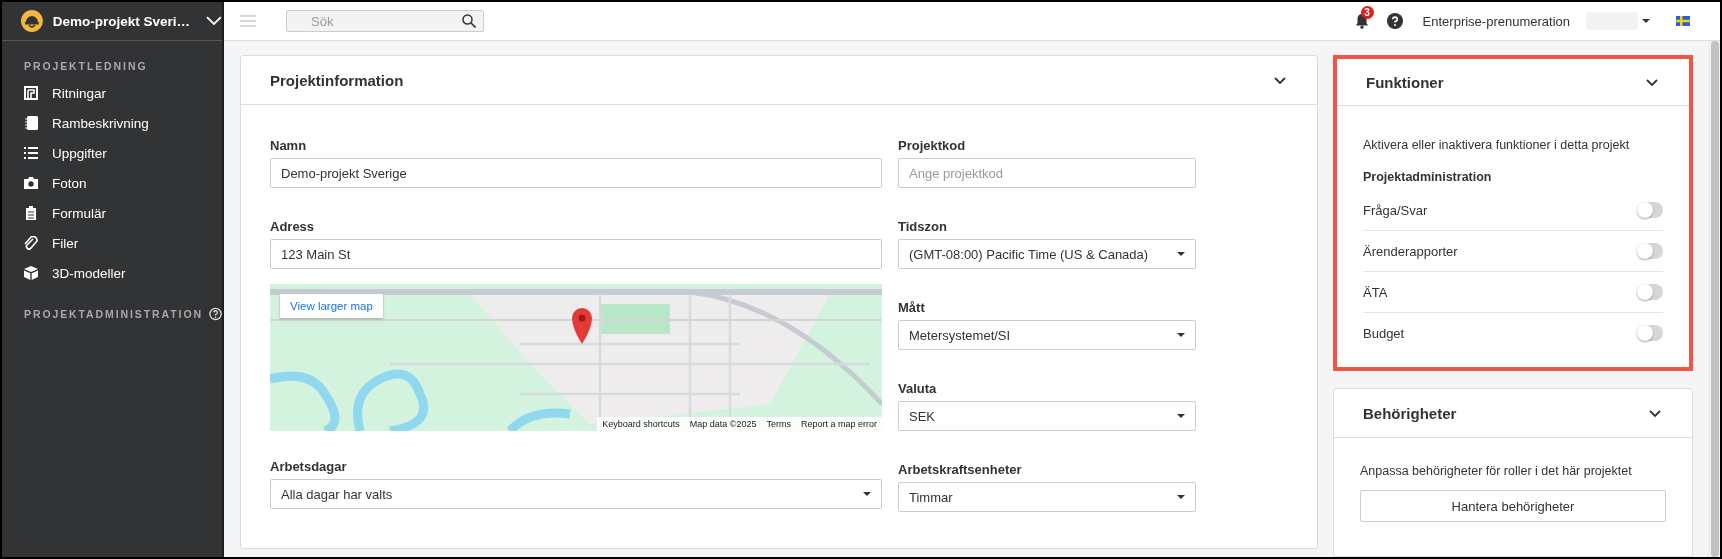  I want to click on dropdown: Metersystemet/SI, so click(1047, 335).